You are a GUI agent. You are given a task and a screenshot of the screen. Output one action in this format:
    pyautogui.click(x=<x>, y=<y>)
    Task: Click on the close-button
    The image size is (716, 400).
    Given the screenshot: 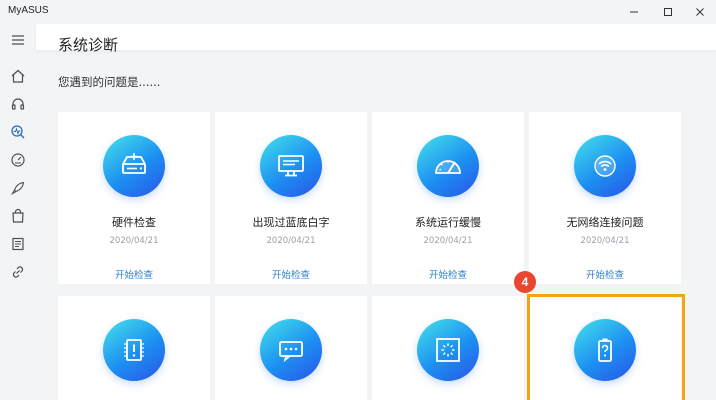 What is the action you would take?
    pyautogui.click(x=700, y=12)
    